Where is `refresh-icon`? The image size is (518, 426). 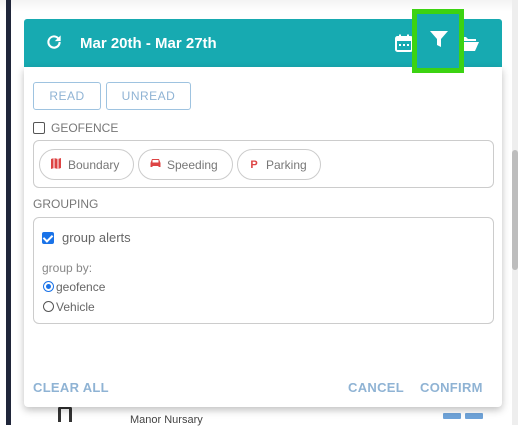 refresh-icon is located at coordinates (54, 42).